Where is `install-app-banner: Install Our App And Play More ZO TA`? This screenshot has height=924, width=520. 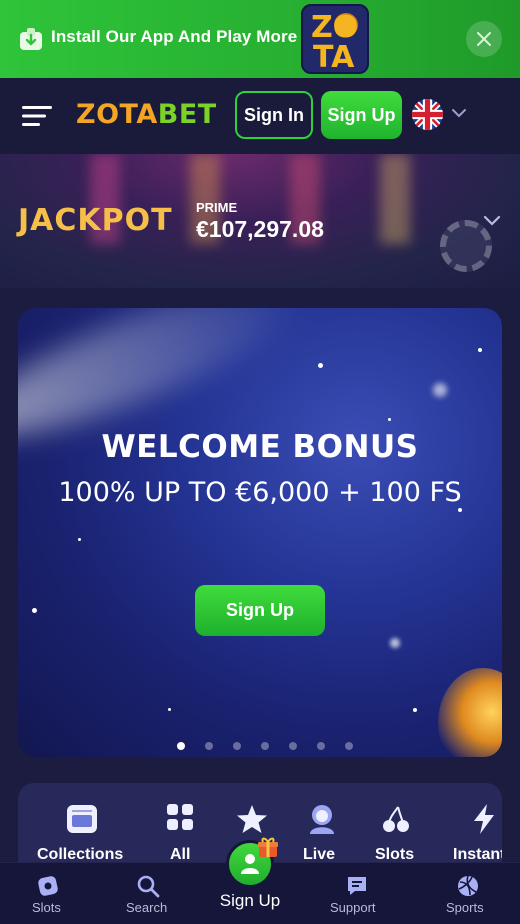
install-app-banner: Install Our App And Play More ZO TA is located at coordinates (260, 39).